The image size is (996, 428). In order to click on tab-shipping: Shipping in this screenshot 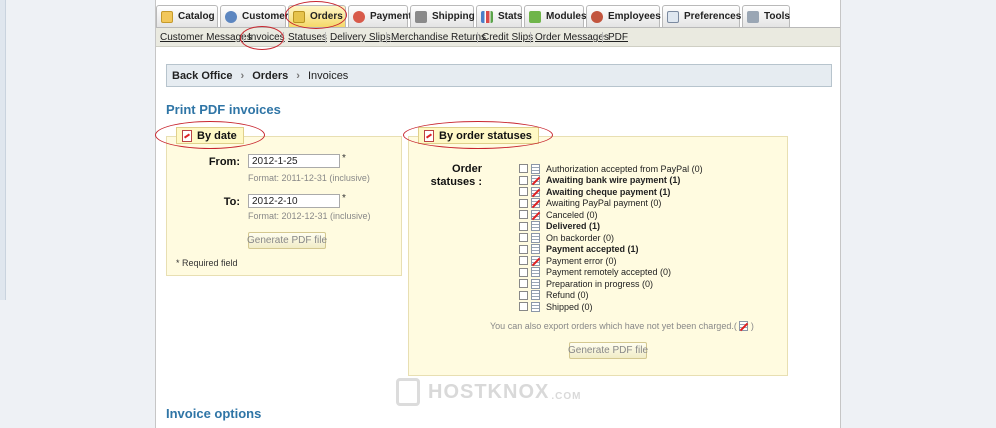, I will do `click(442, 16)`.